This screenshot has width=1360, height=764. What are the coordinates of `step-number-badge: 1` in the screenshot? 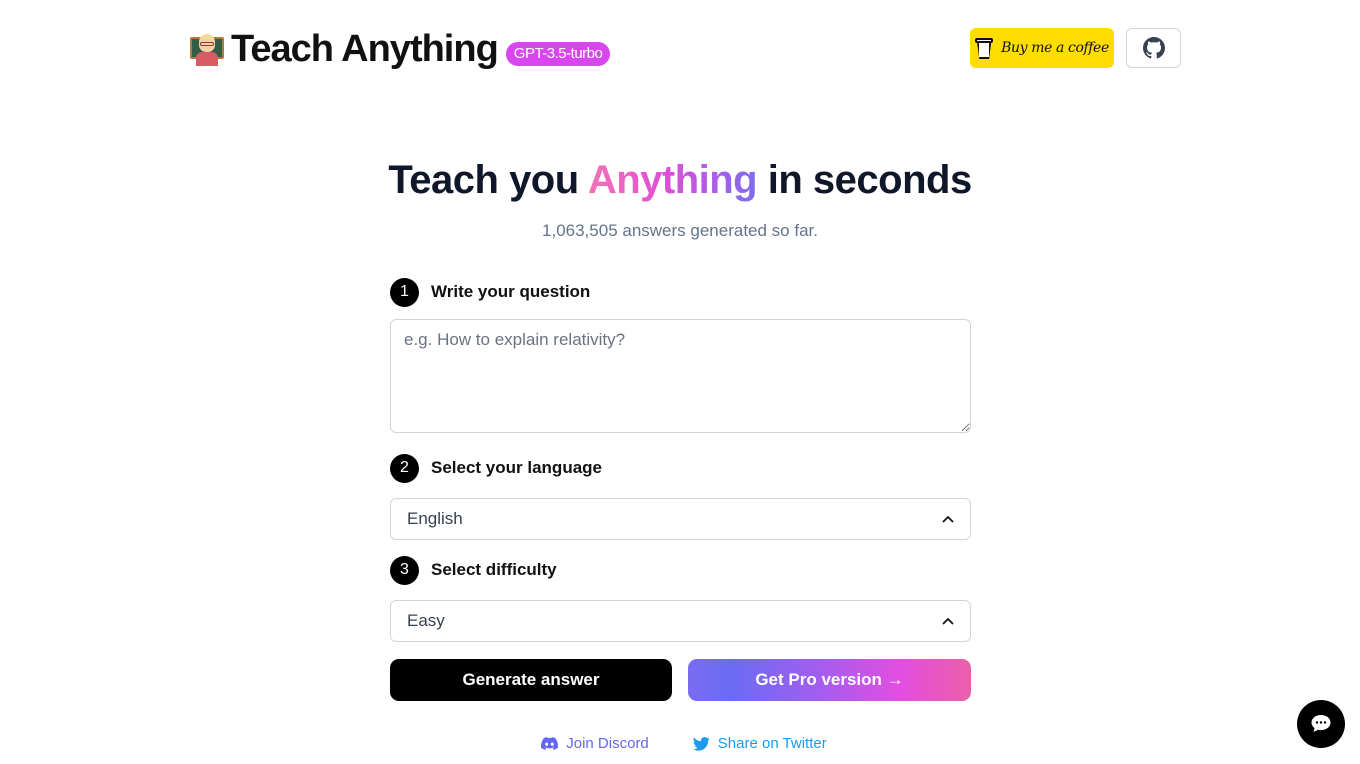 It's located at (404, 292).